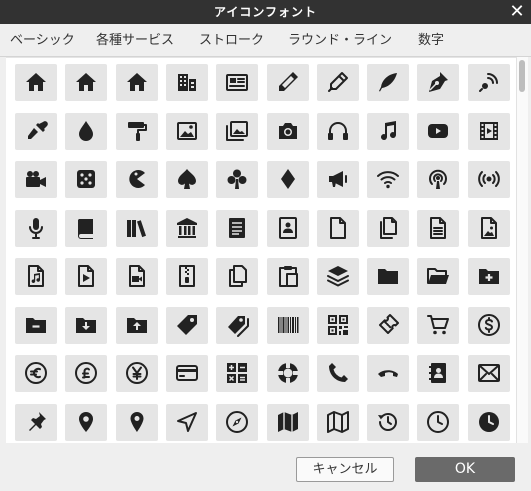 This screenshot has width=531, height=491. I want to click on location-icon, so click(86, 422).